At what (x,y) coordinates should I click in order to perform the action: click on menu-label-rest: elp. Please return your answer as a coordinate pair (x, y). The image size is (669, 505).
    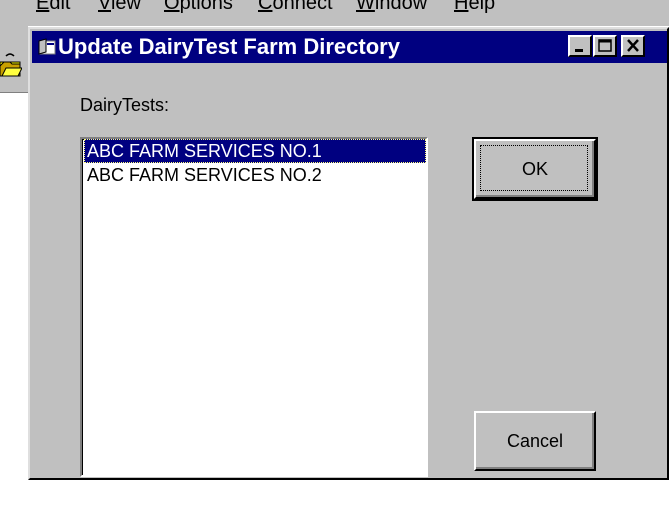
    Looking at the image, I should click on (482, 7).